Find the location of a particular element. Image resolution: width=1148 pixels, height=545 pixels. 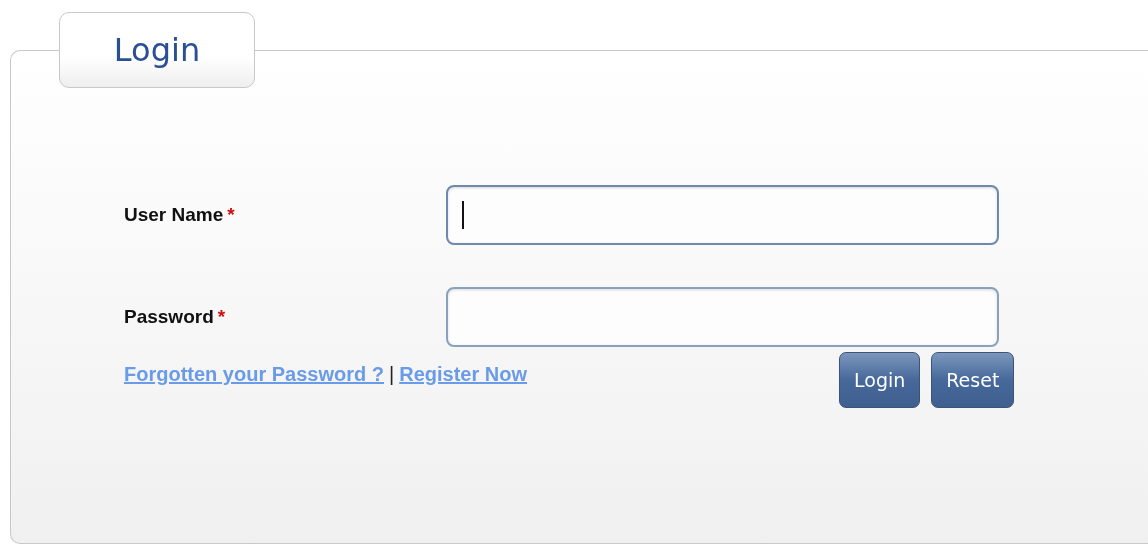

password-field is located at coordinates (722, 317).